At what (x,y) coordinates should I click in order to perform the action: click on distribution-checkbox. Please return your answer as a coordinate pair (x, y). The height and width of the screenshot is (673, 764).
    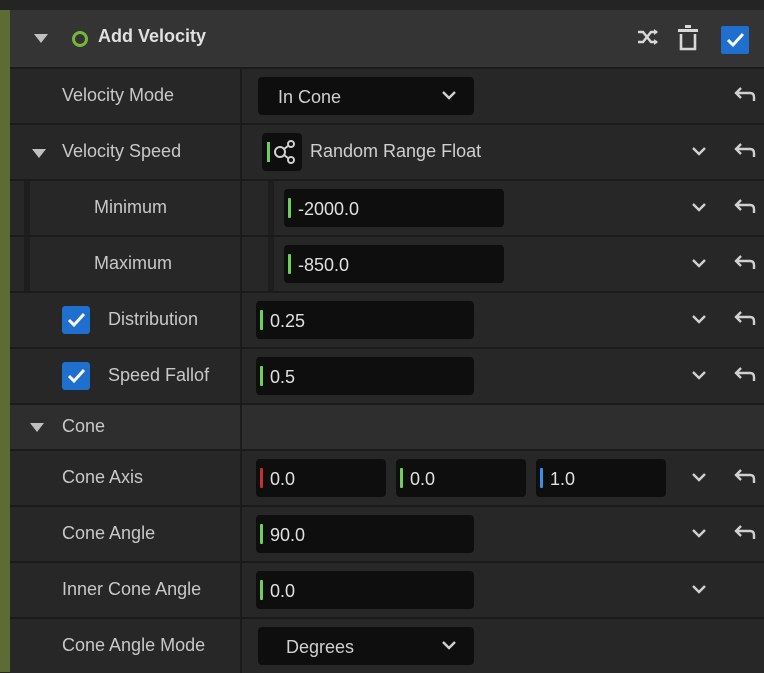
    Looking at the image, I should click on (76, 320).